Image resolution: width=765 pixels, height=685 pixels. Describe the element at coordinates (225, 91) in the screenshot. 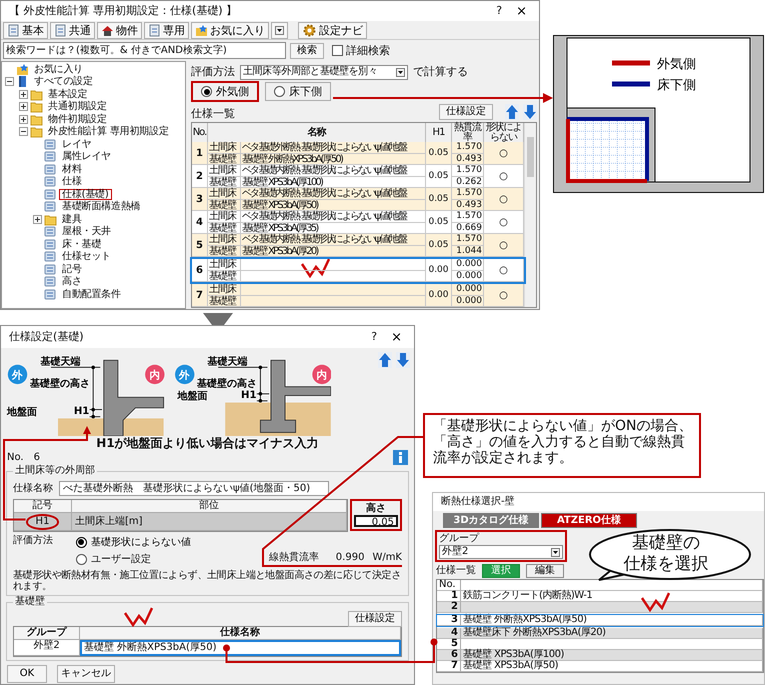

I see `radio-button: 外気側` at that location.